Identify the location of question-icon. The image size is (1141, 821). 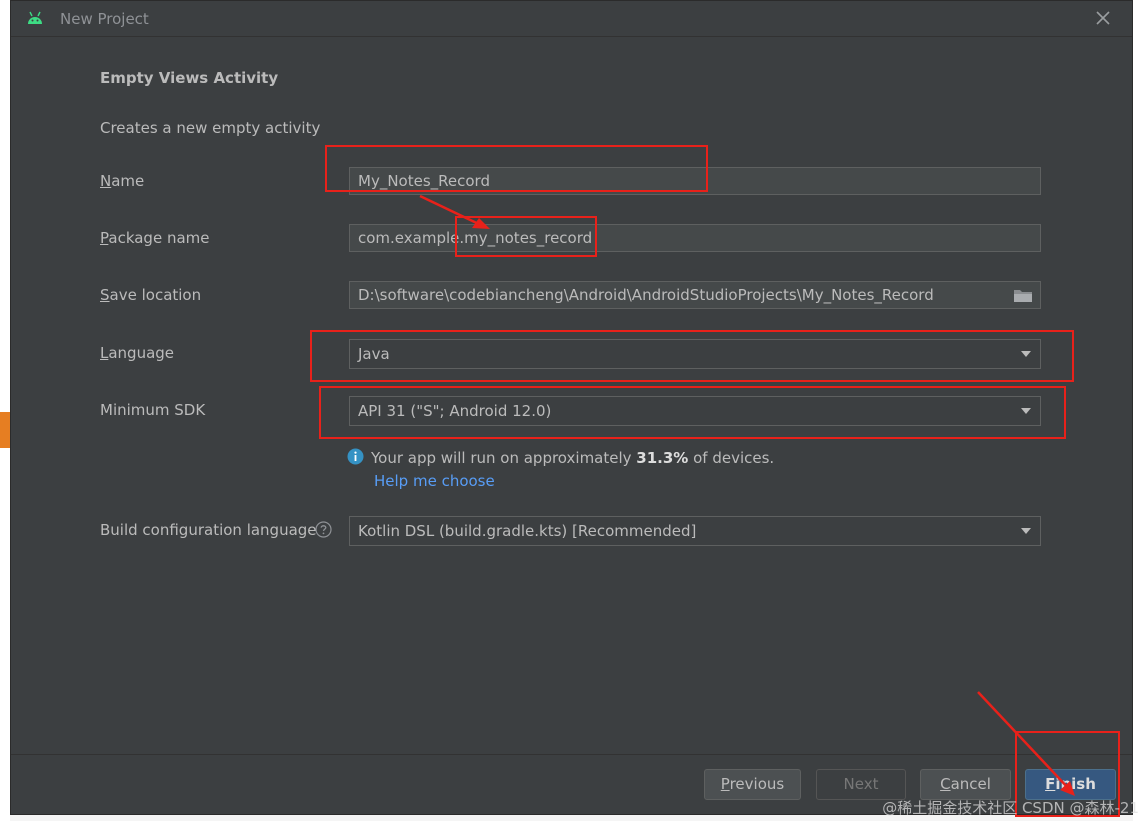
(323, 529).